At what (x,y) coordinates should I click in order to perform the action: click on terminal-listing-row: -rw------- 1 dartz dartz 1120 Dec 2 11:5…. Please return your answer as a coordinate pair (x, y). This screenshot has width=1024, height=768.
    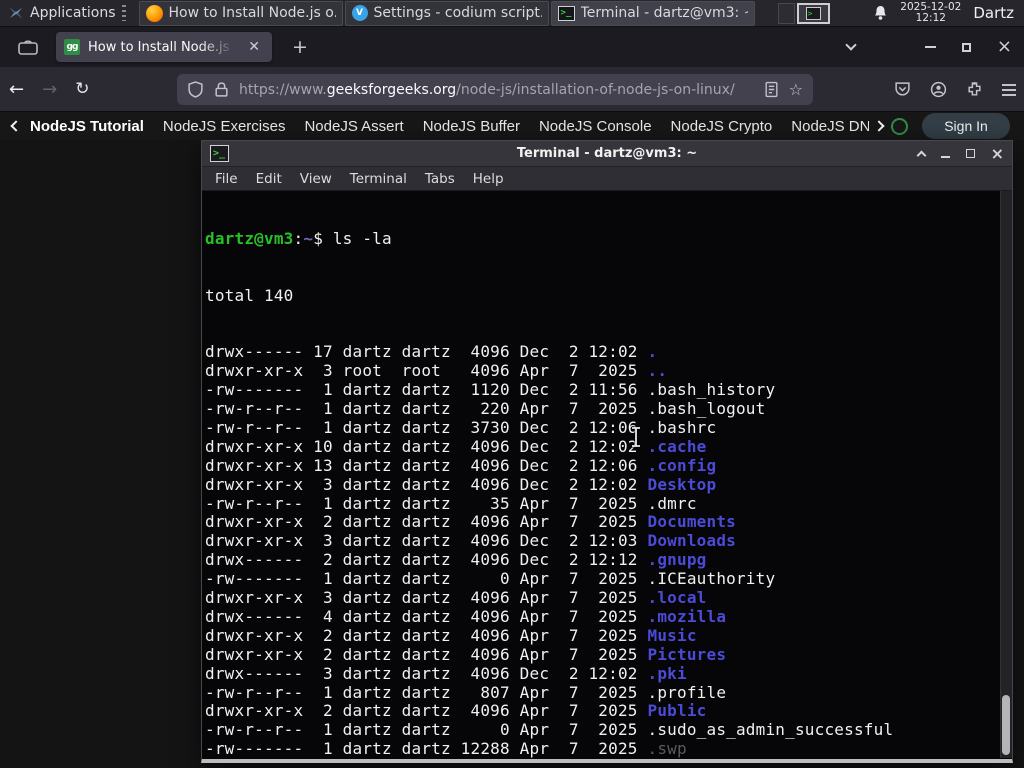
    Looking at the image, I should click on (490, 390).